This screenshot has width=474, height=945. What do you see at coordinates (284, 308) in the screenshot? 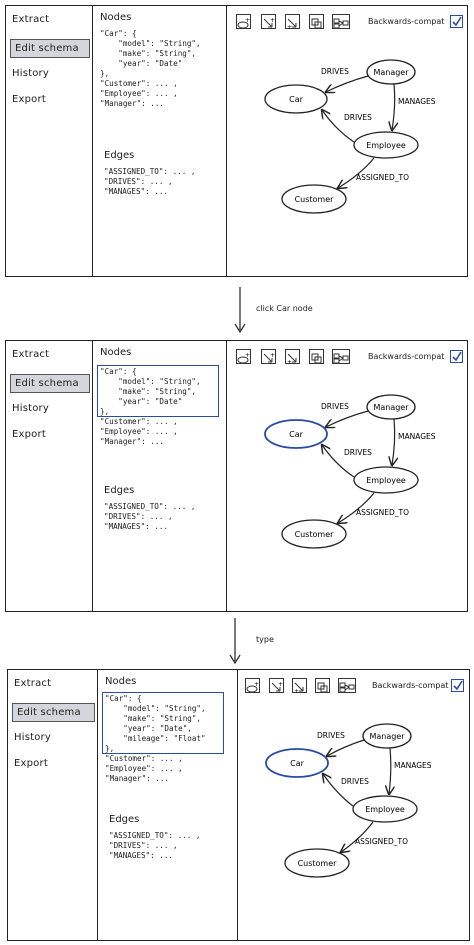
I see `step-label-click: click Car node` at bounding box center [284, 308].